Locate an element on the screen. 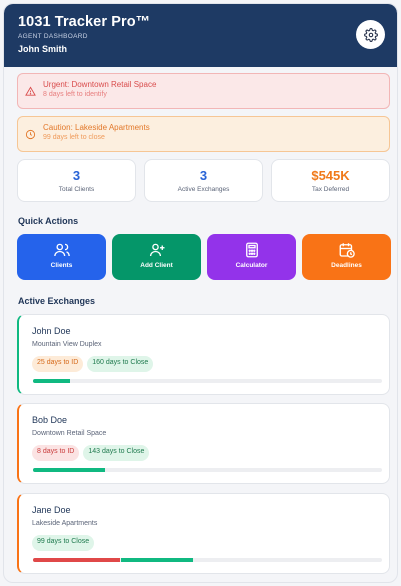  app-title: 1031 Tracker Pro™ is located at coordinates (84, 22).